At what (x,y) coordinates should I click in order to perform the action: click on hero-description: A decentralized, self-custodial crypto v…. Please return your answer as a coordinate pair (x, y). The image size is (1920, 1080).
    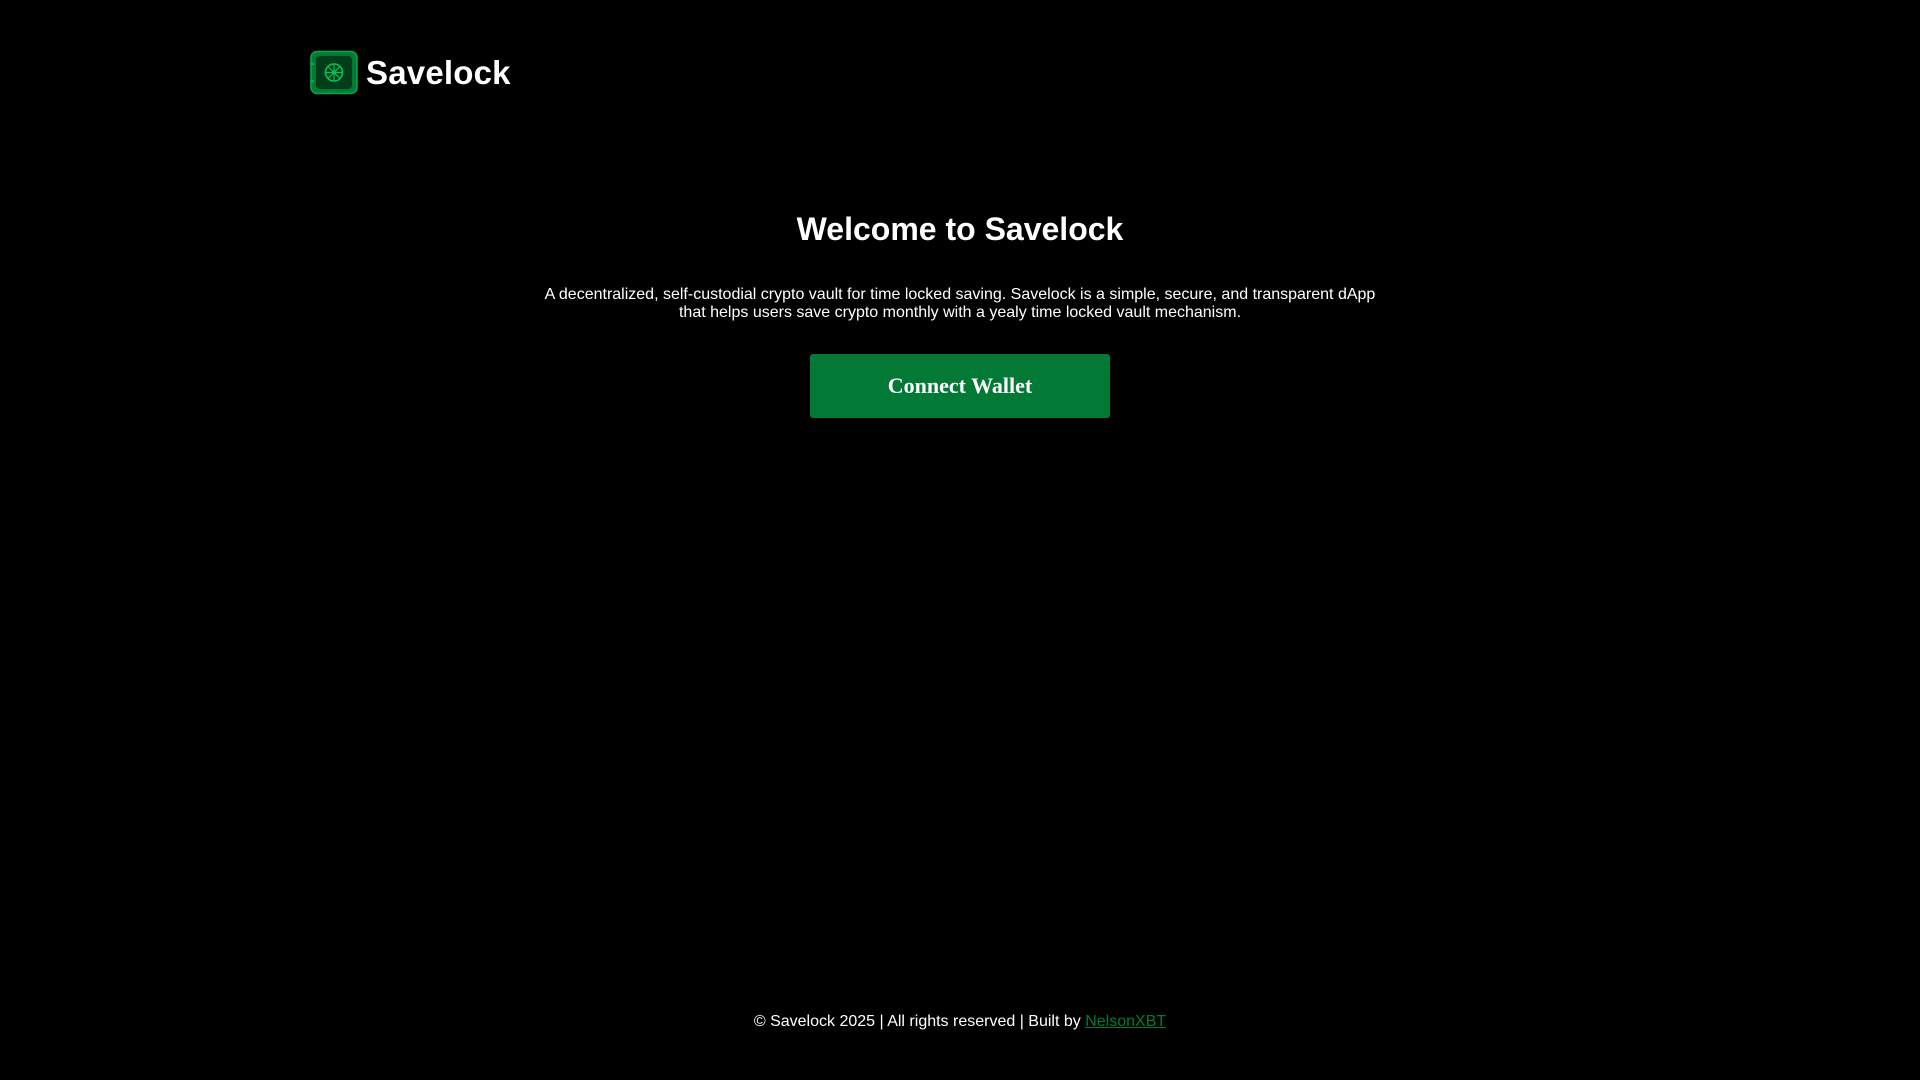
    Looking at the image, I should click on (960, 303).